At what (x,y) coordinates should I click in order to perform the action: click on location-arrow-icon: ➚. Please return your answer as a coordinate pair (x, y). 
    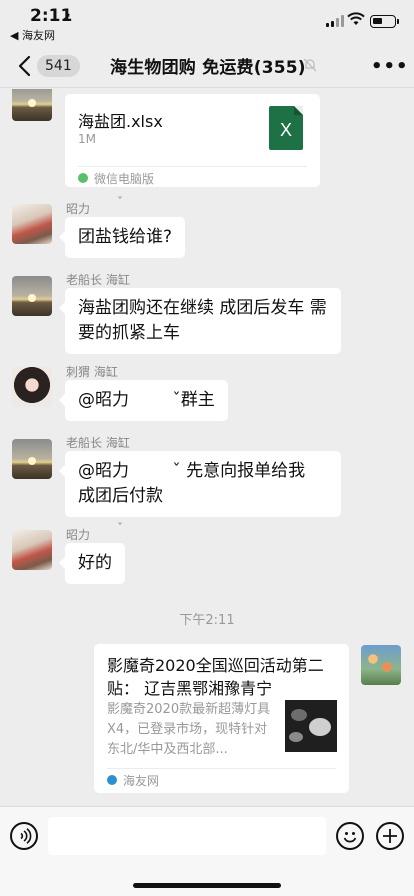
    Looking at the image, I should click on (67, 16).